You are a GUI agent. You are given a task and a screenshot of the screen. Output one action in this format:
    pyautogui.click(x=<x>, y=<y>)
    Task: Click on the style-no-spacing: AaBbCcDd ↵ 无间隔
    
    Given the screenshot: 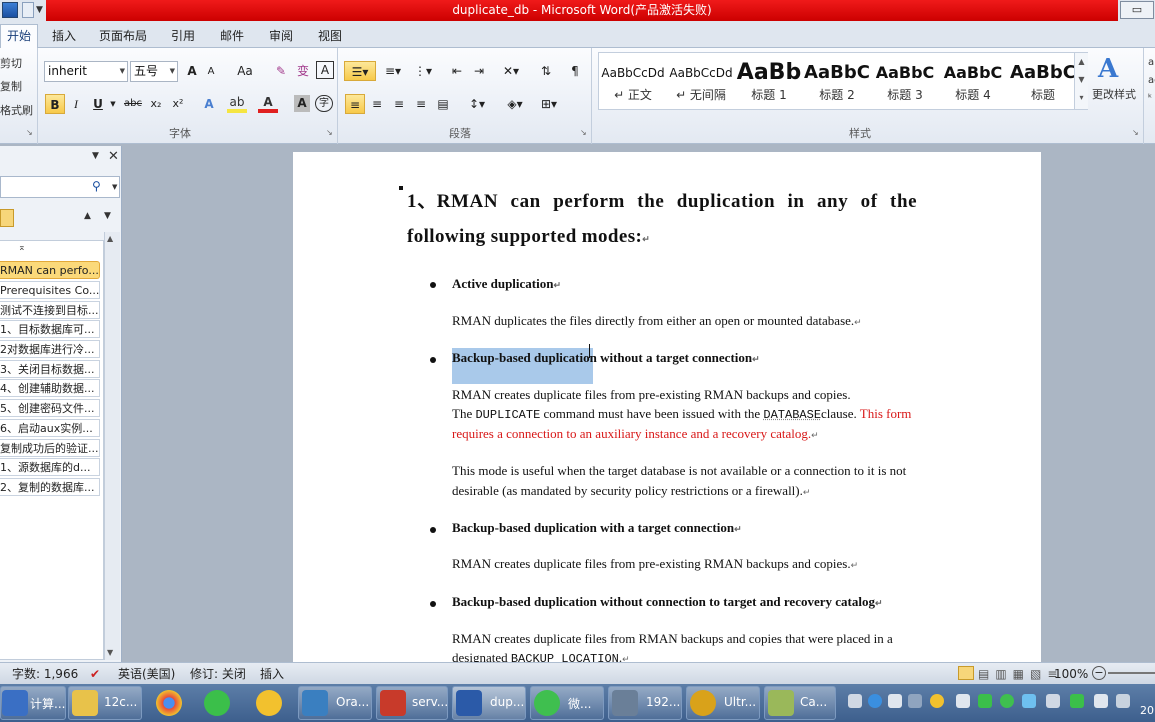 What is the action you would take?
    pyautogui.click(x=701, y=81)
    